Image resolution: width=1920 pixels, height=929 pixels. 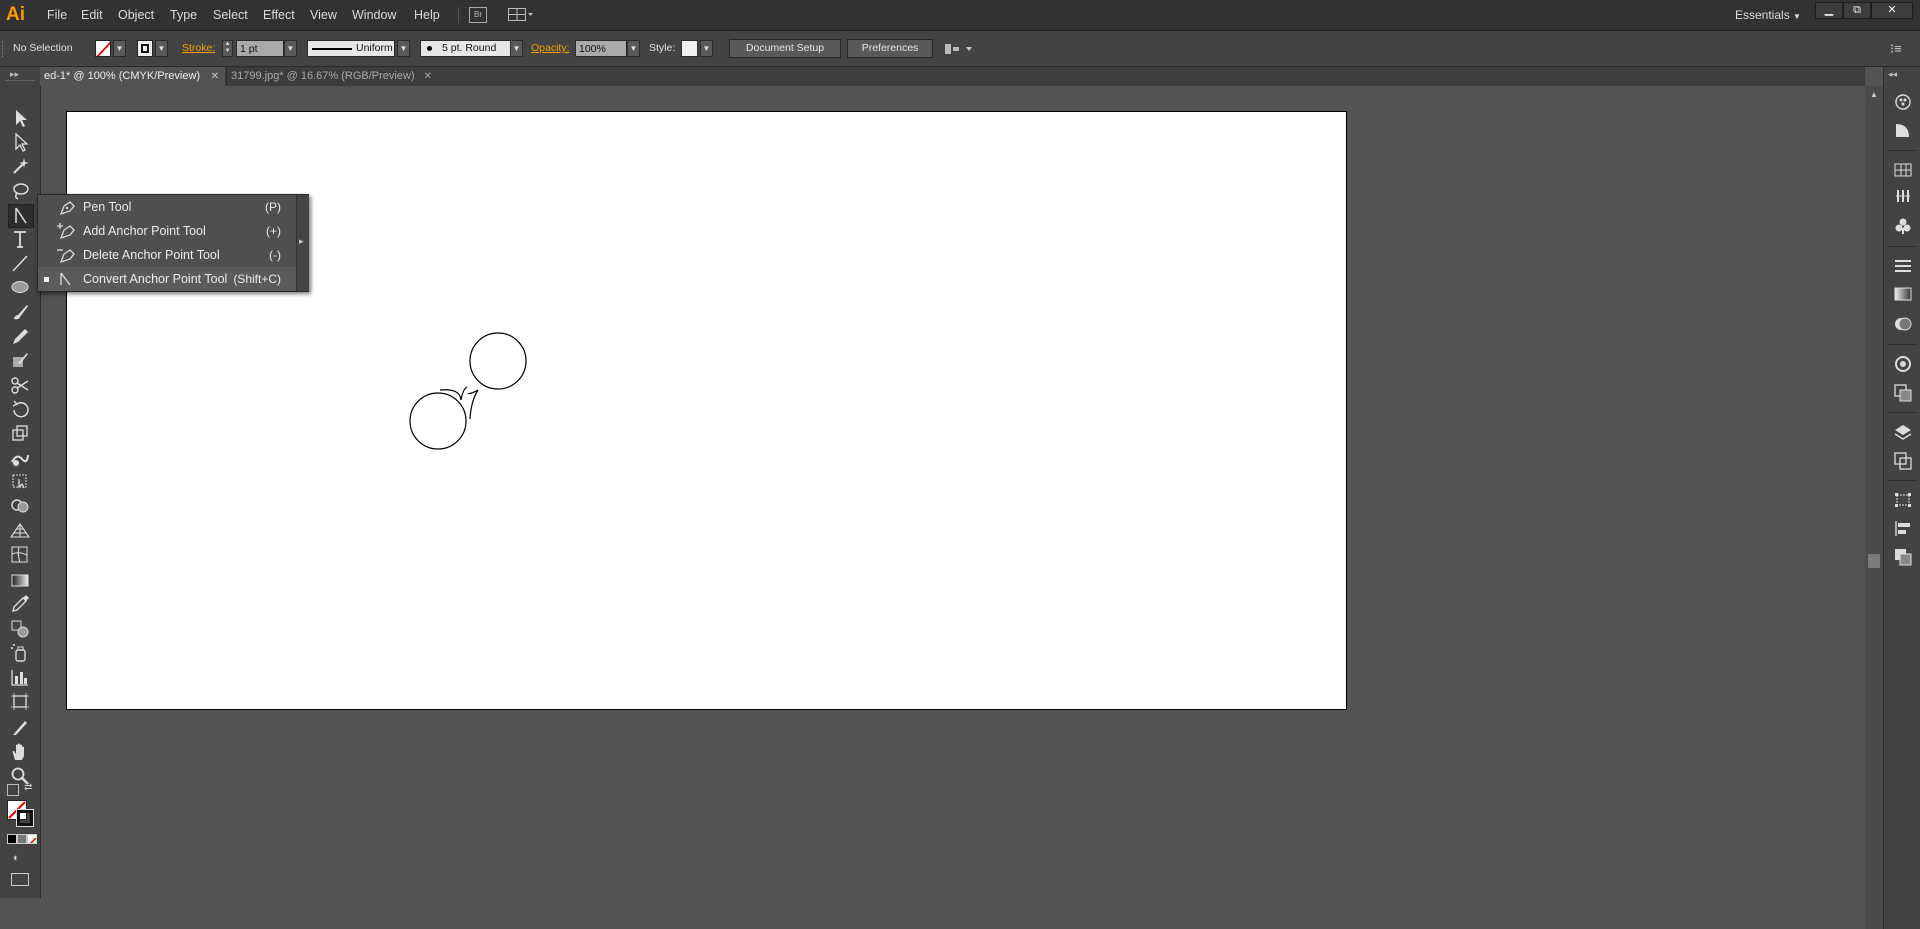 What do you see at coordinates (1874, 94) in the screenshot?
I see `scroll-up-icon: ▲` at bounding box center [1874, 94].